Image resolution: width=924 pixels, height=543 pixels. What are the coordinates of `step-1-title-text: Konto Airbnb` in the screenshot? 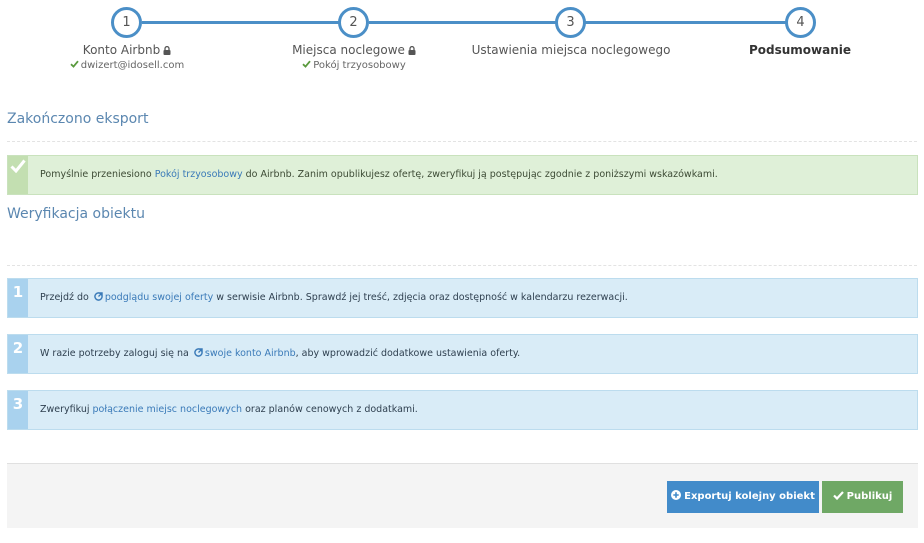 It's located at (121, 50).